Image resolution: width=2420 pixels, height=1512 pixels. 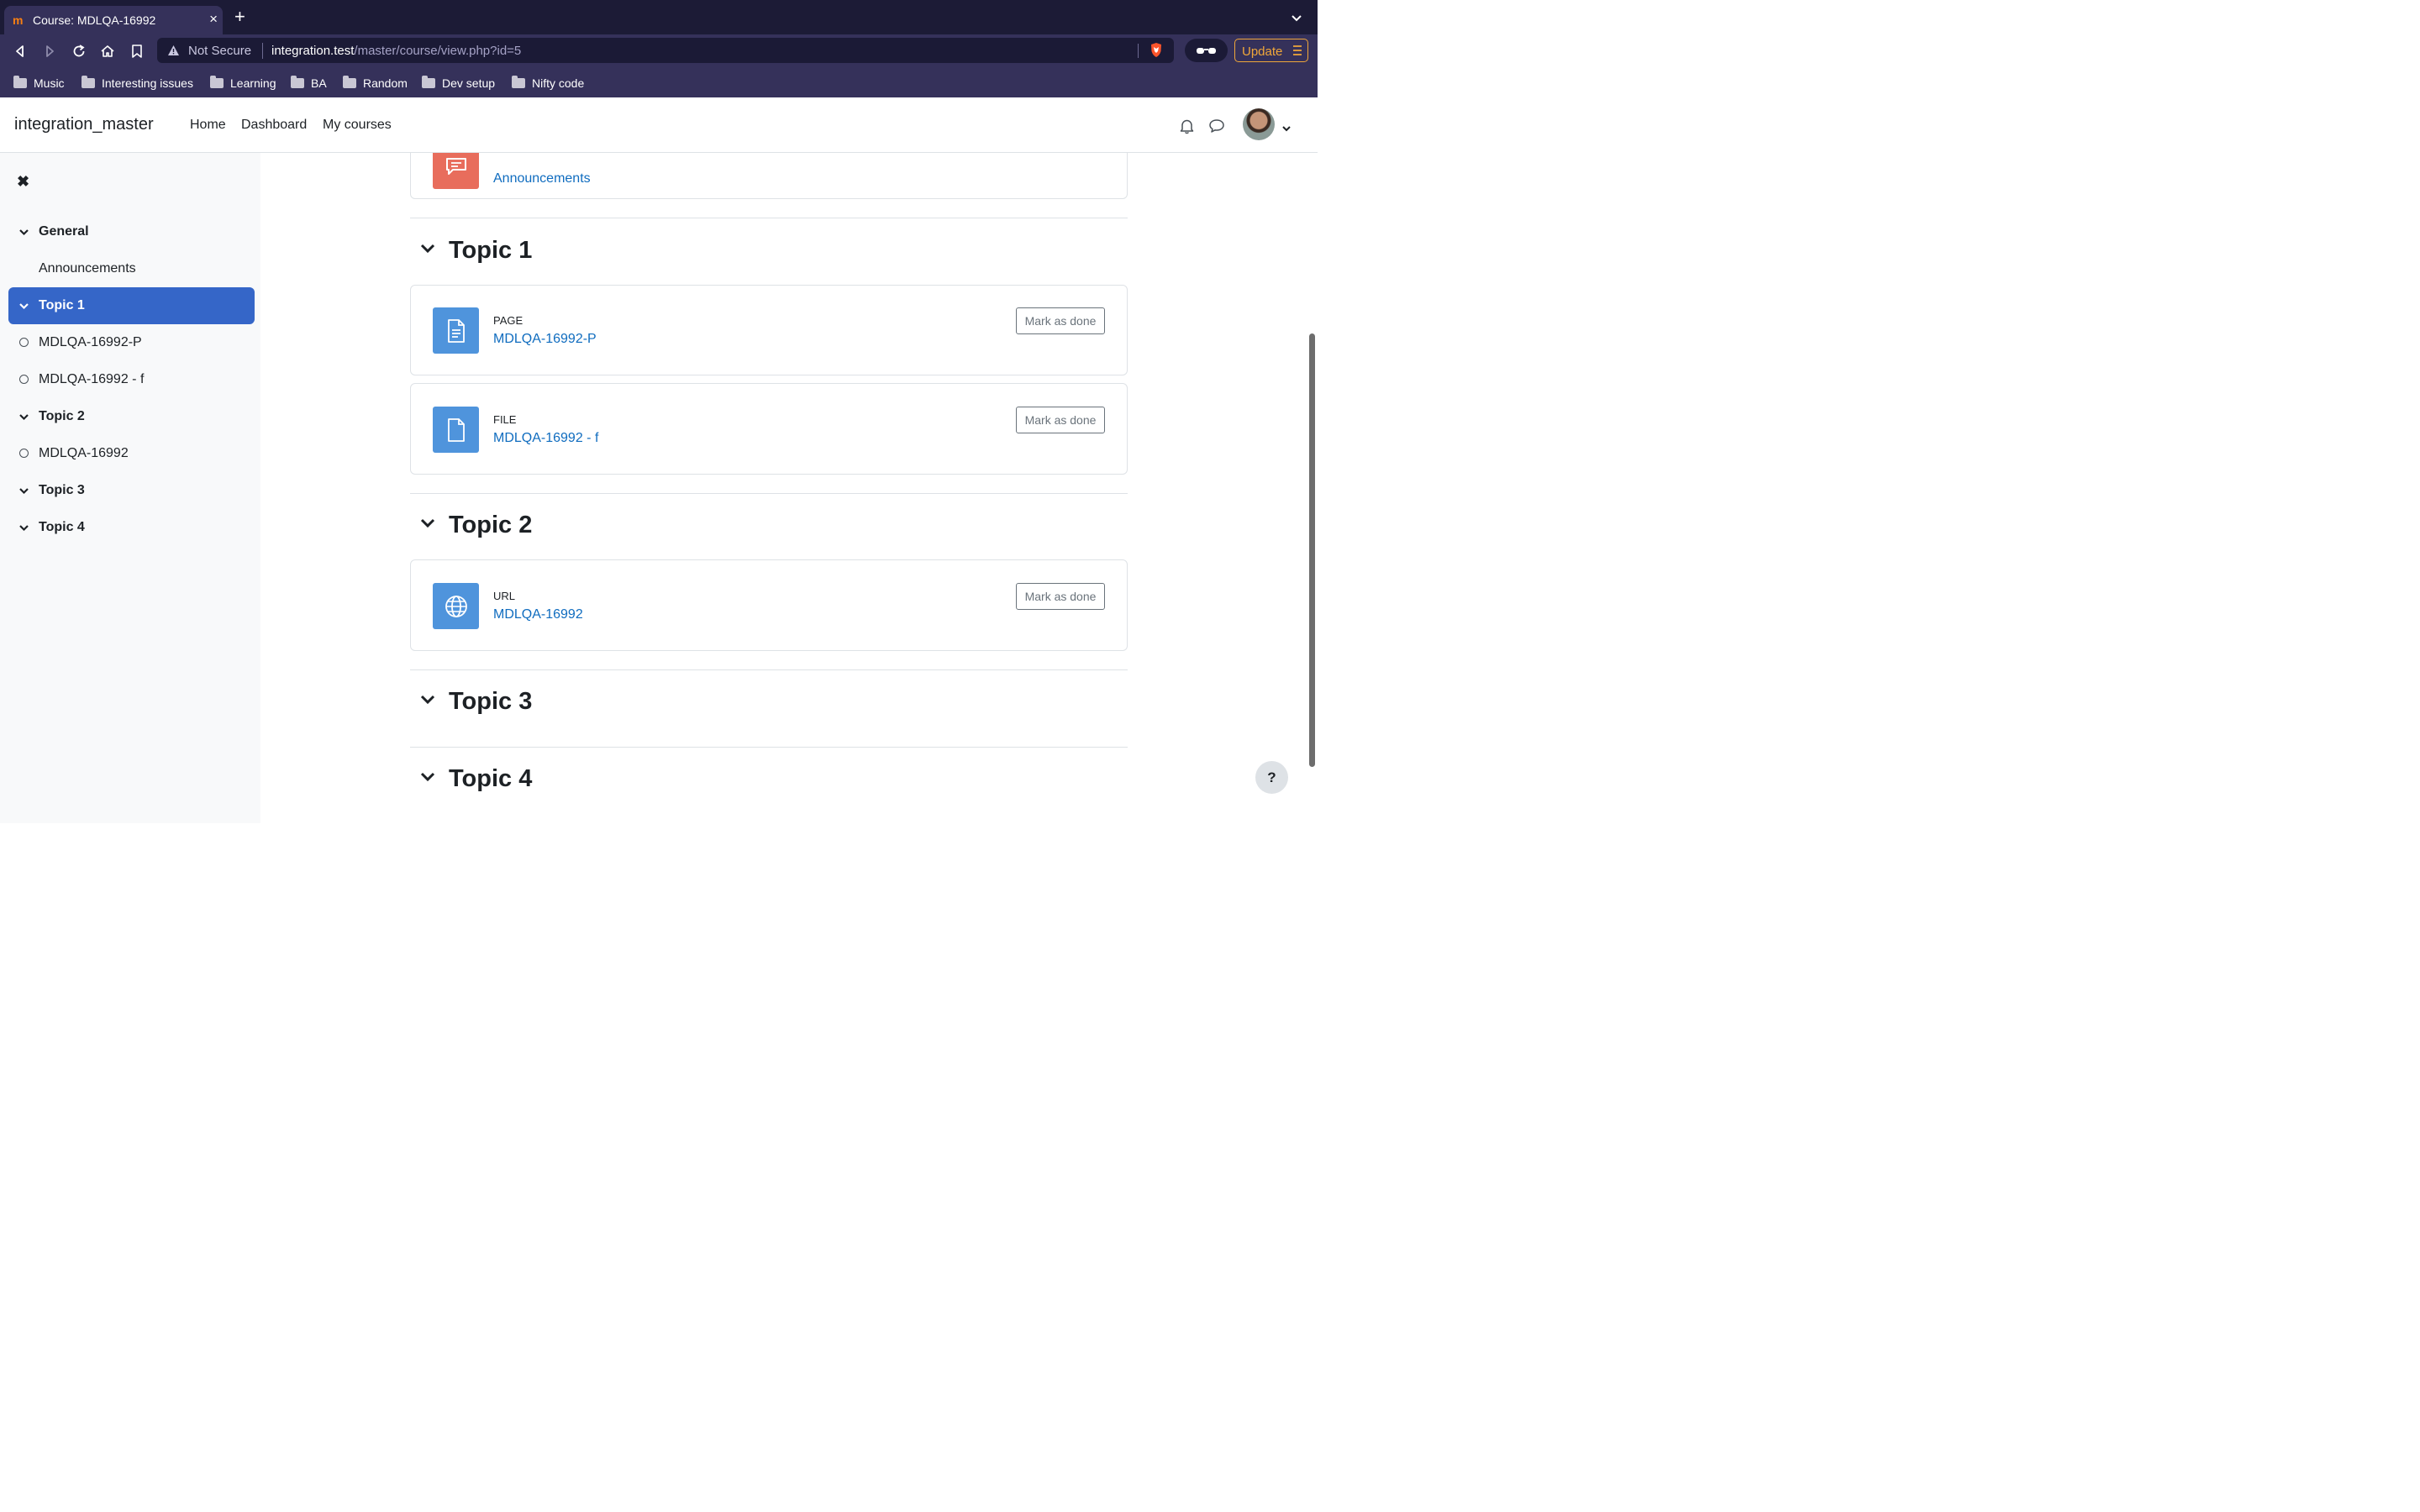 What do you see at coordinates (1138, 51) in the screenshot?
I see `url-divider` at bounding box center [1138, 51].